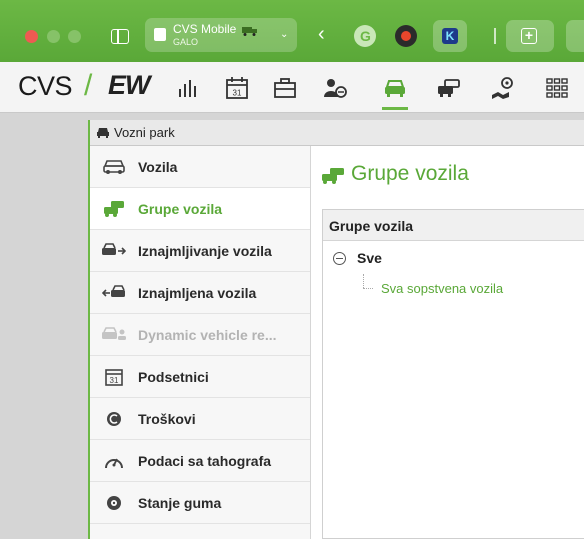  What do you see at coordinates (45, 86) in the screenshot?
I see `brand-cvs-logo: CVS` at bounding box center [45, 86].